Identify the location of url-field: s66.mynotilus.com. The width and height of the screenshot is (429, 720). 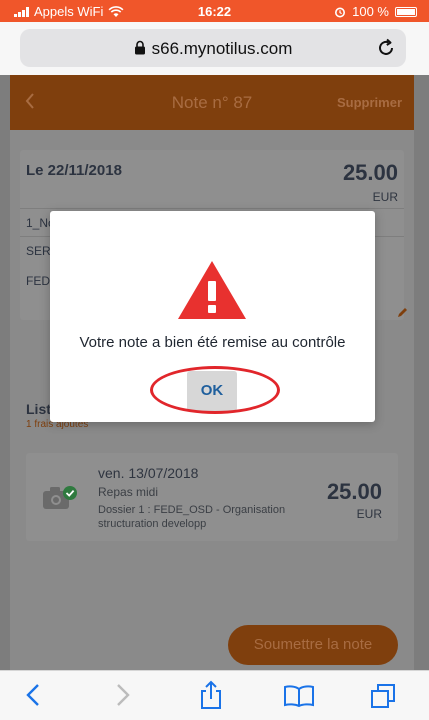
(213, 48).